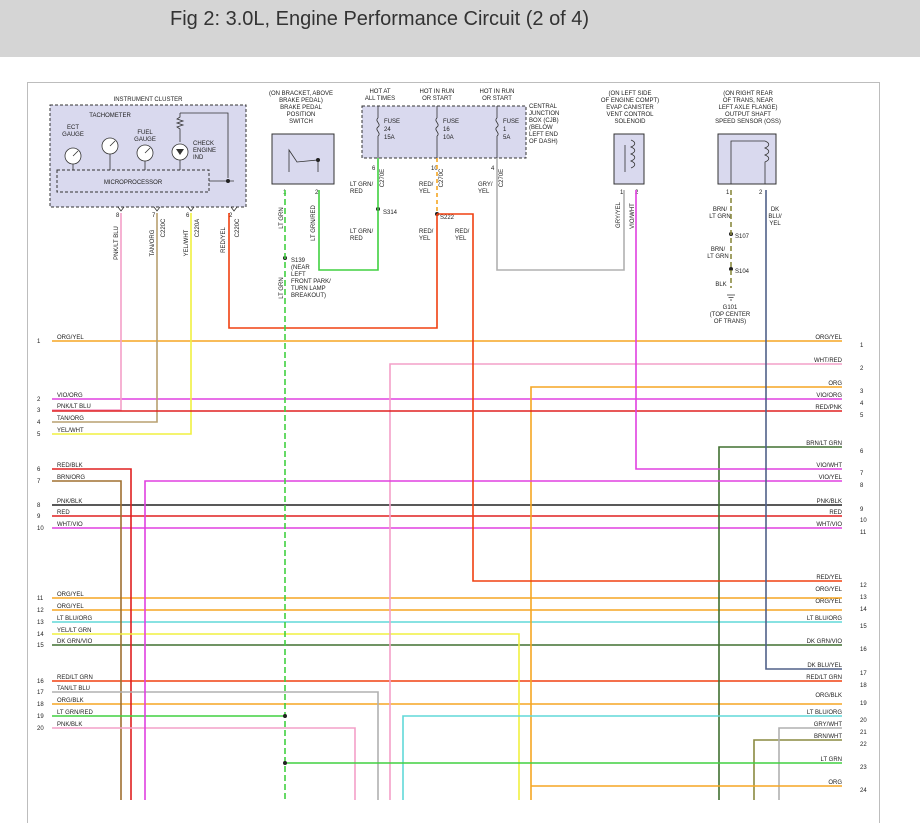  What do you see at coordinates (862, 452) in the screenshot?
I see `right-row-number: 6` at bounding box center [862, 452].